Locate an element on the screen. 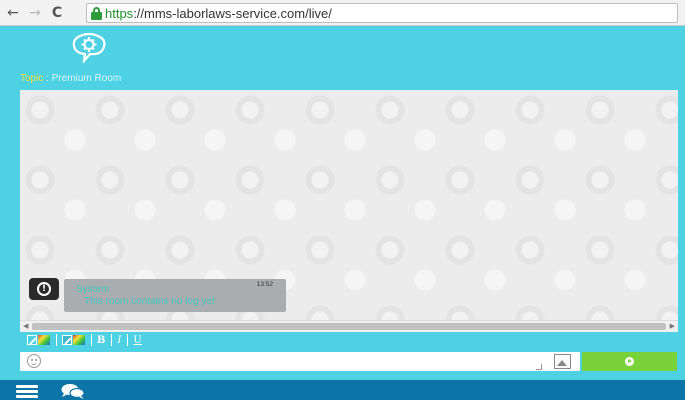 The image size is (685, 400). send-icon is located at coordinates (629, 361).